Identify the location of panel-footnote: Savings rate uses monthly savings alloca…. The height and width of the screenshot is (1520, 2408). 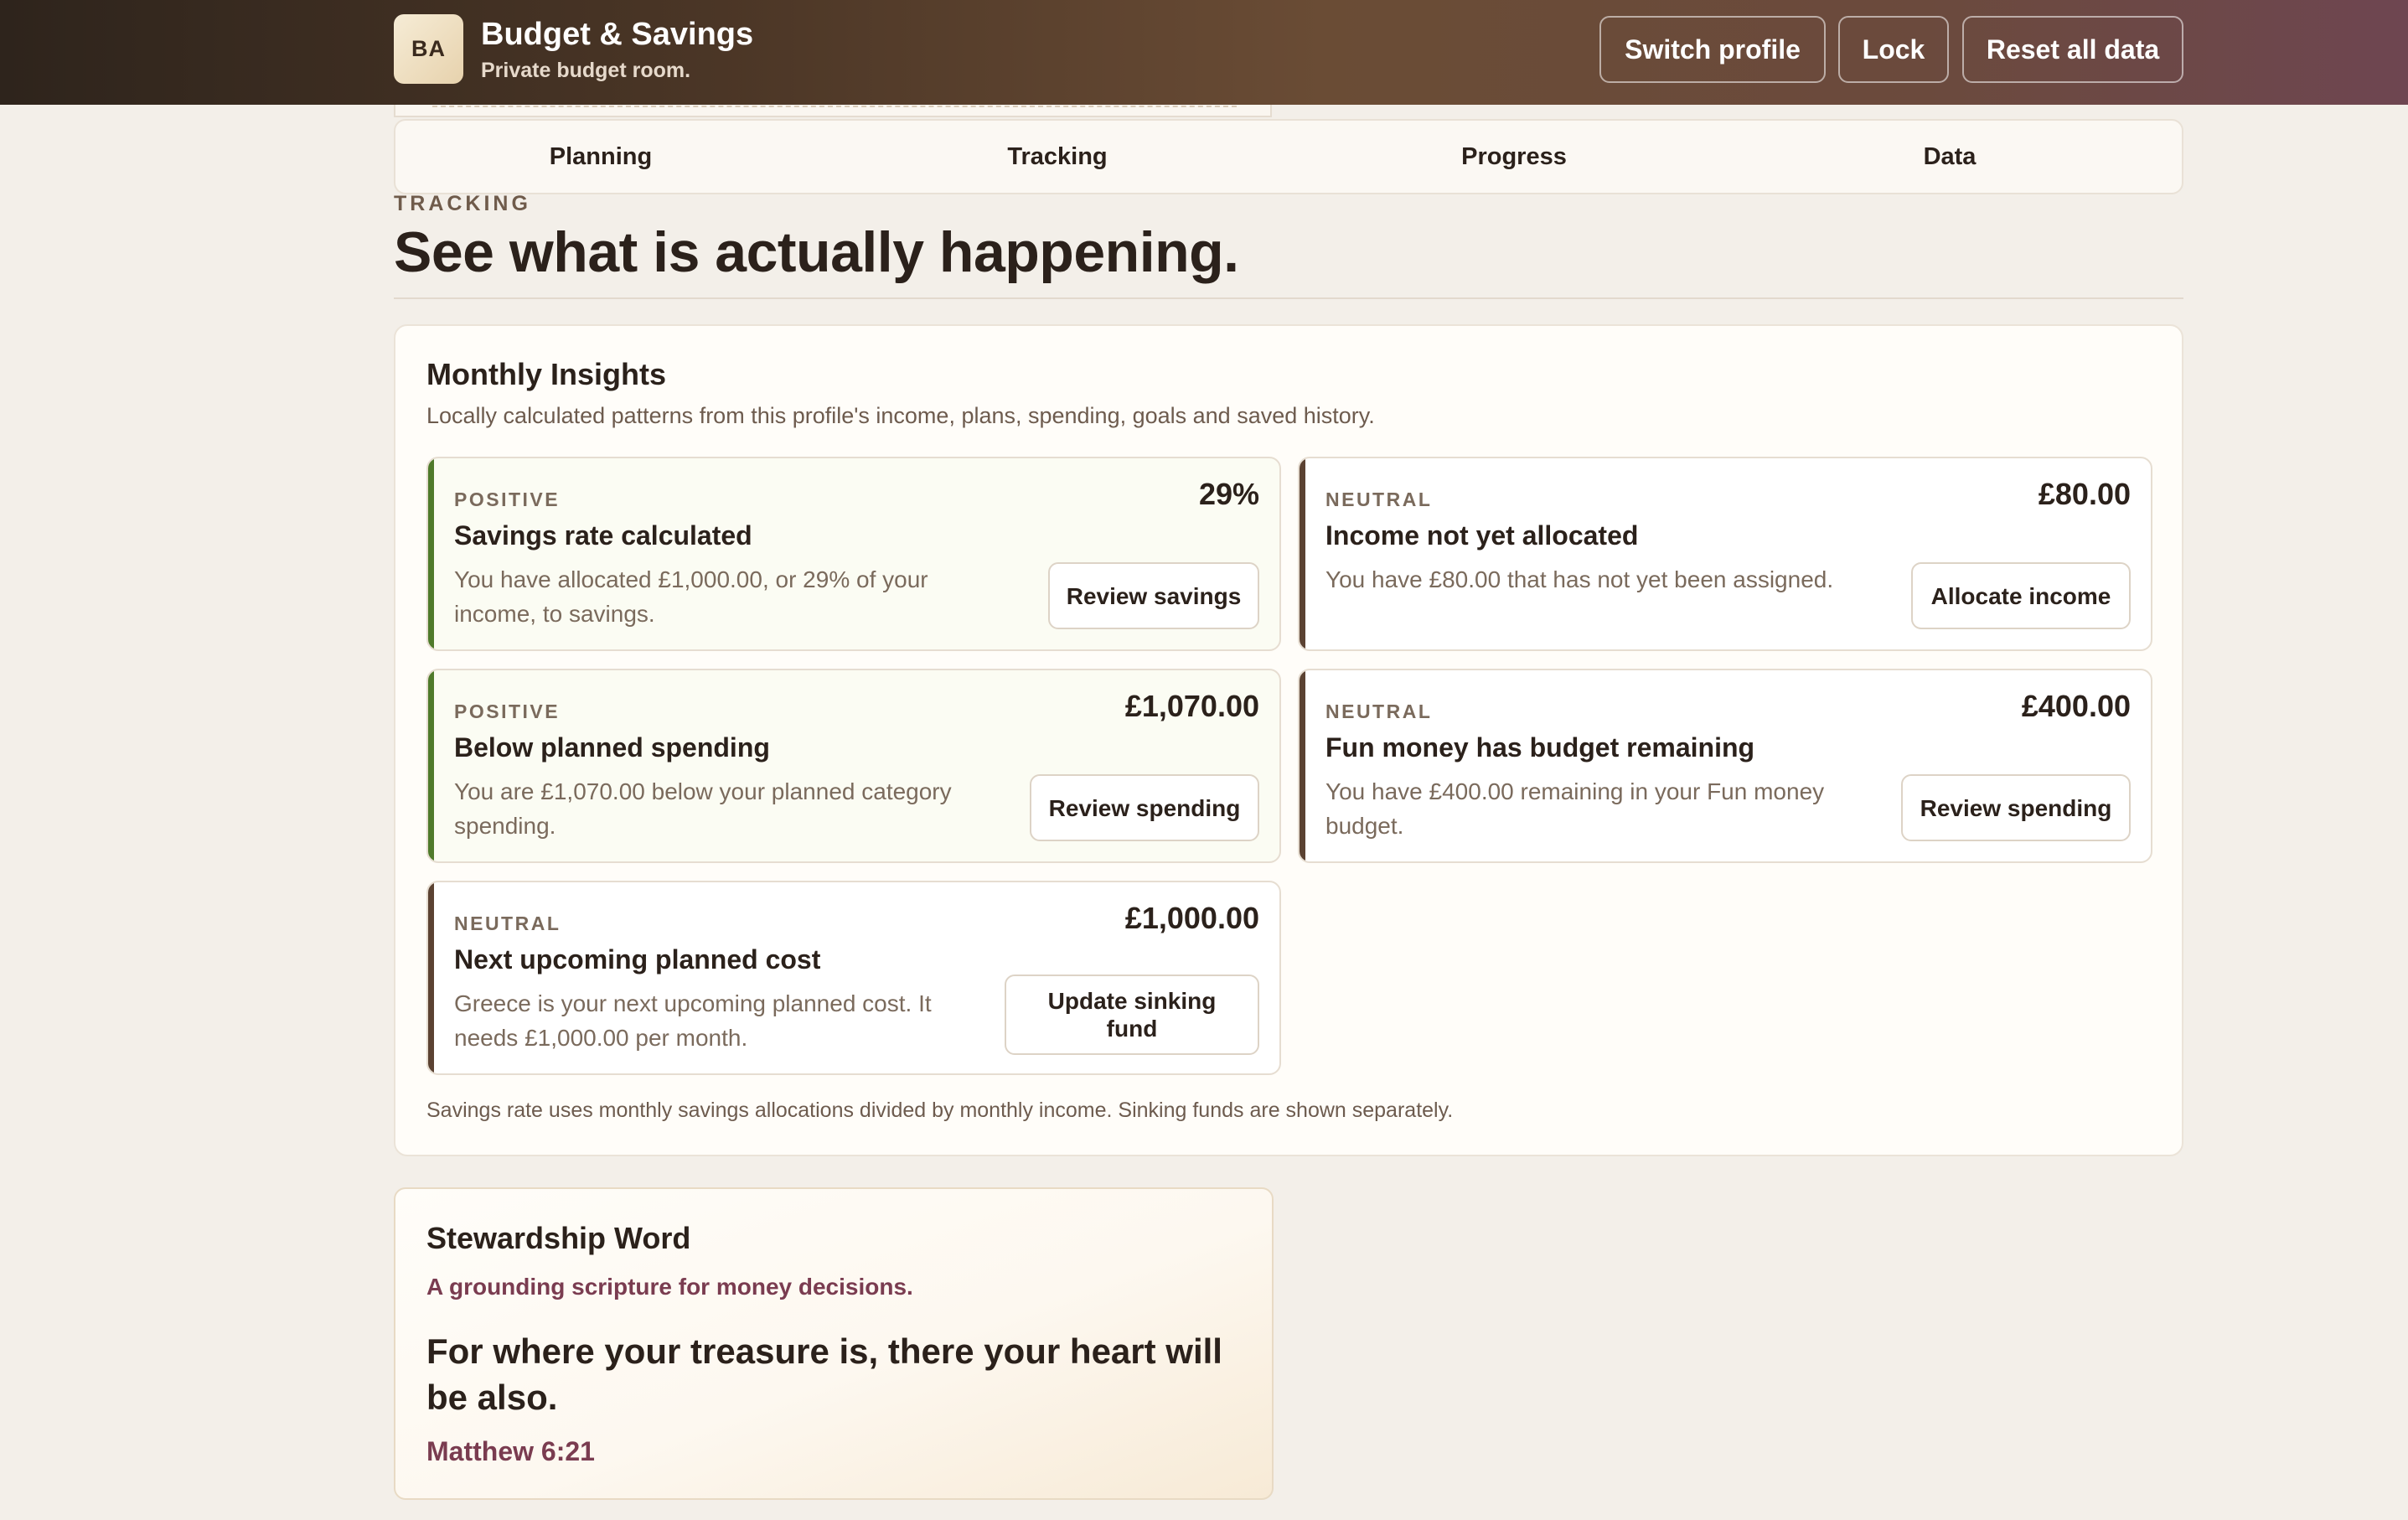
(940, 1110).